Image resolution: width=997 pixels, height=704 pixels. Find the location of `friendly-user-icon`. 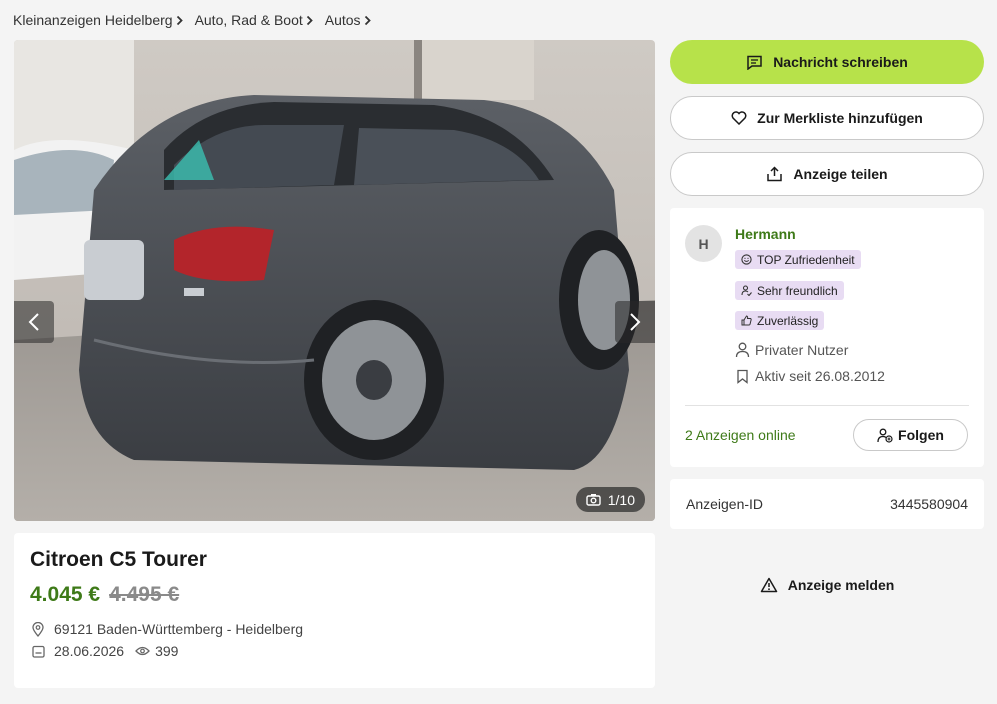

friendly-user-icon is located at coordinates (746, 290).